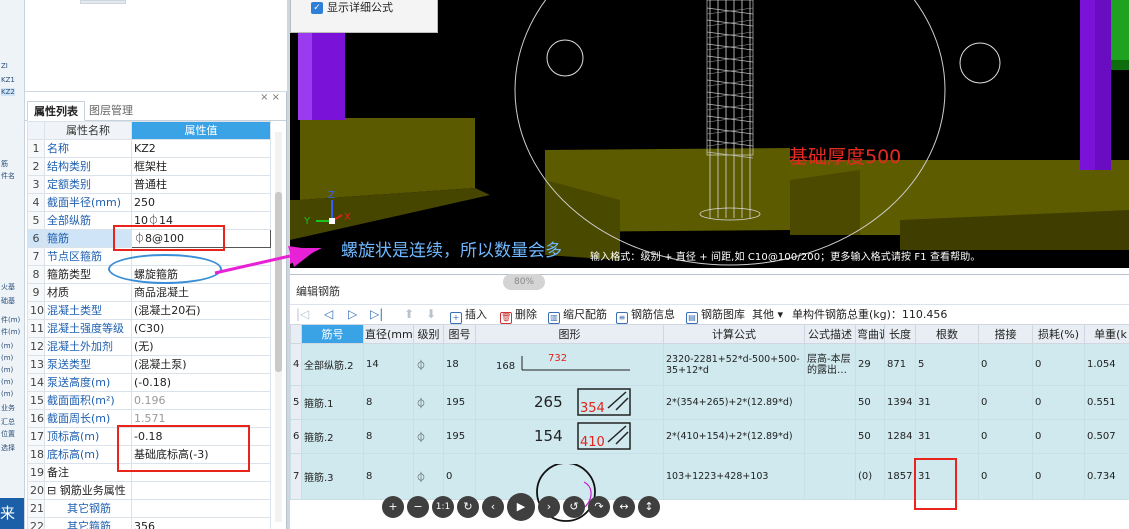  Describe the element at coordinates (149, 490) in the screenshot. I see `property-row: 20 ⊟ 钢筋业务属性` at that location.